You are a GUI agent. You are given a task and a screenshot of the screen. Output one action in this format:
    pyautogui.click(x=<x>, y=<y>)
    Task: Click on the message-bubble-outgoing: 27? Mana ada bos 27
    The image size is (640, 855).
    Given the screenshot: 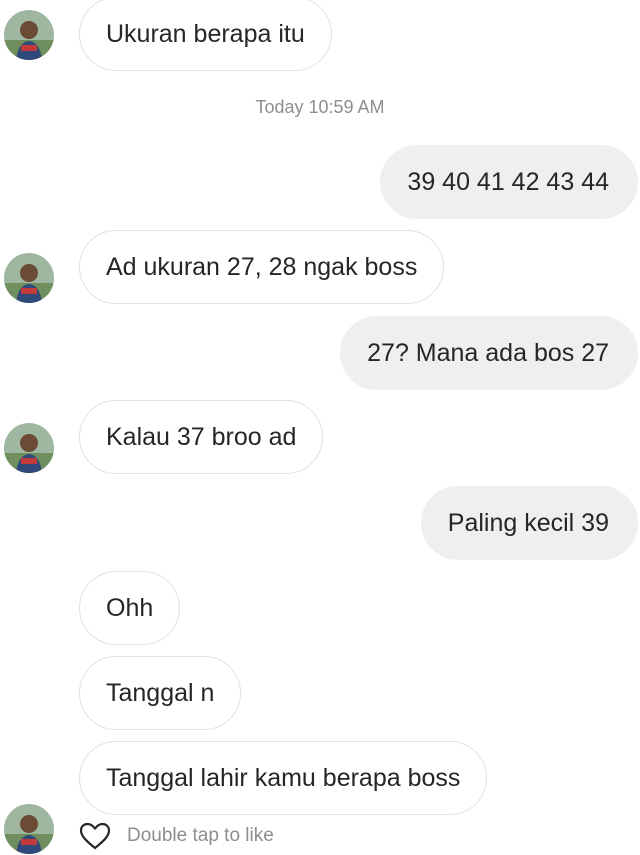 What is the action you would take?
    pyautogui.click(x=489, y=353)
    